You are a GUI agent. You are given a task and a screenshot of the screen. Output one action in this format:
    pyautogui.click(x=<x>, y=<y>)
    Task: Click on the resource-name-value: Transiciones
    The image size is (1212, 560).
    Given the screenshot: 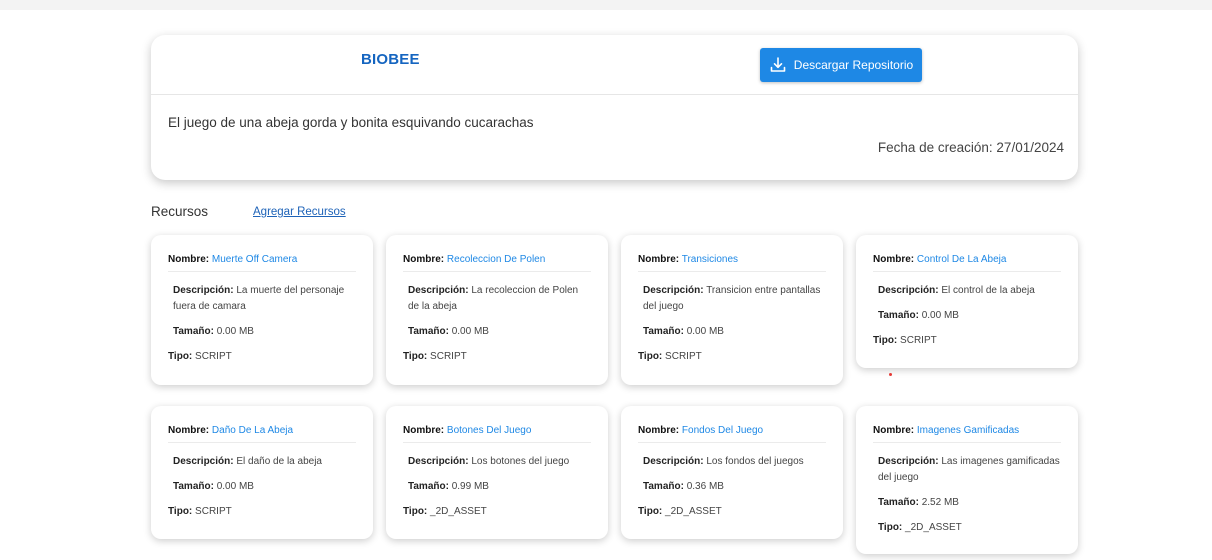 What is the action you would take?
    pyautogui.click(x=710, y=259)
    